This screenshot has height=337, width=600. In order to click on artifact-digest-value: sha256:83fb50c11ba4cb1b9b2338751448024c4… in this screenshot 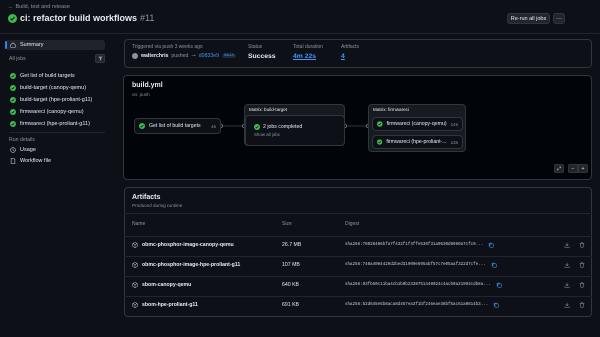, I will do `click(418, 285)`.